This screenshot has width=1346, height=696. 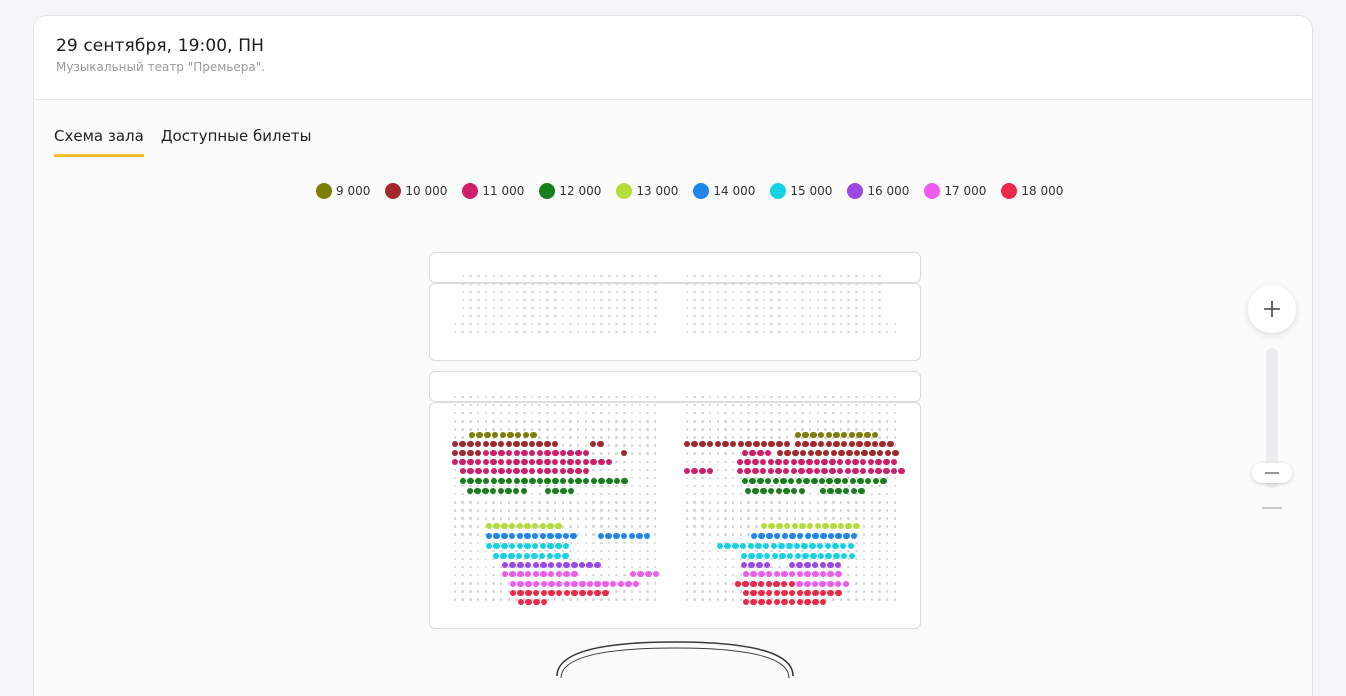 I want to click on zoom-in-button, so click(x=1272, y=309).